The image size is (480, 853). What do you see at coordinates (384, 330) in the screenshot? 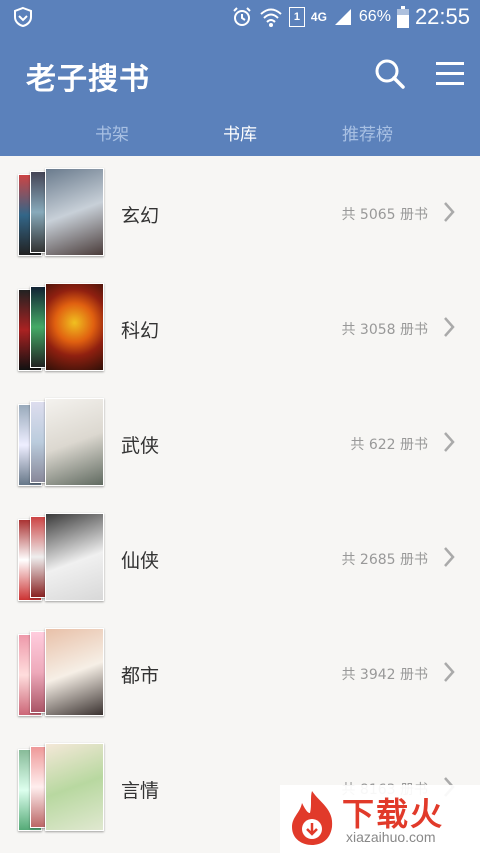
I see `book-count: 共 3058 册书` at bounding box center [384, 330].